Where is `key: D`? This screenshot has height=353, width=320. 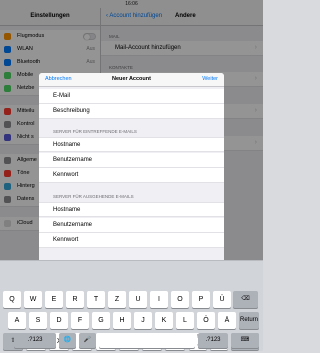 key: D is located at coordinates (59, 320).